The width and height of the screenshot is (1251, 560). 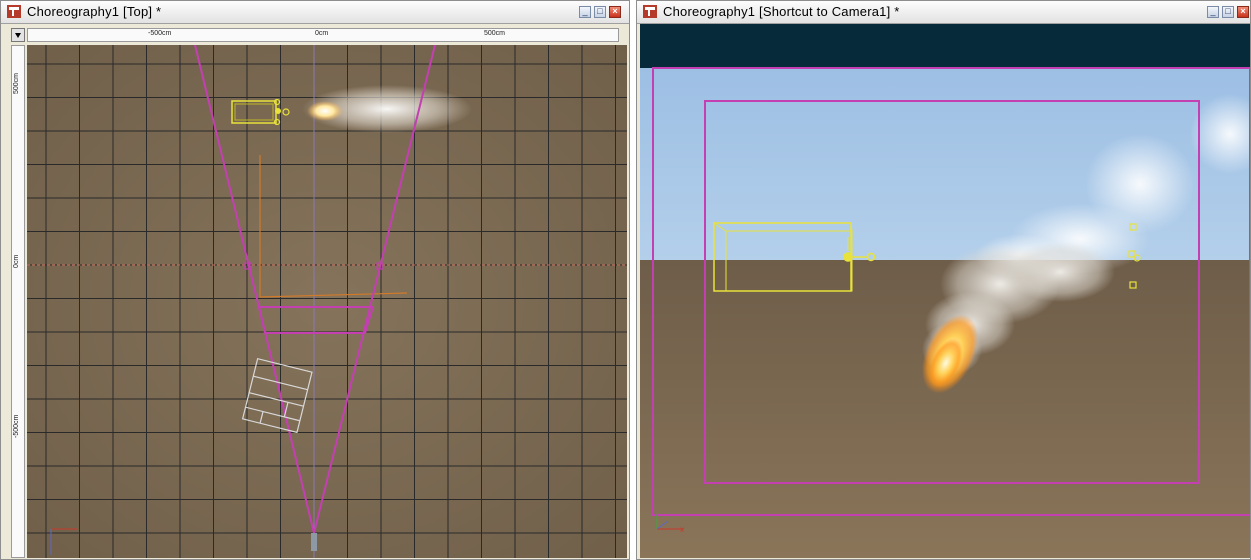 What do you see at coordinates (314, 542) in the screenshot?
I see `camera-target` at bounding box center [314, 542].